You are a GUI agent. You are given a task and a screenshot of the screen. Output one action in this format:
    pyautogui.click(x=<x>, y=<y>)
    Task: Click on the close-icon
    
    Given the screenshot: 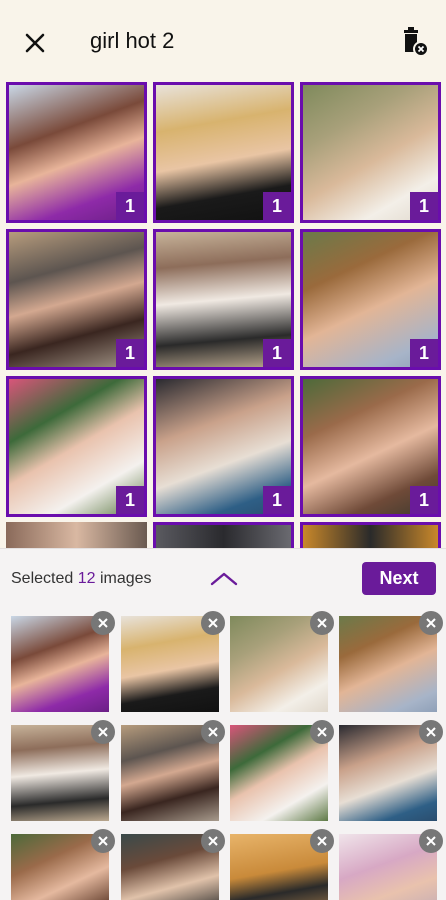 What is the action you would take?
    pyautogui.click(x=35, y=43)
    